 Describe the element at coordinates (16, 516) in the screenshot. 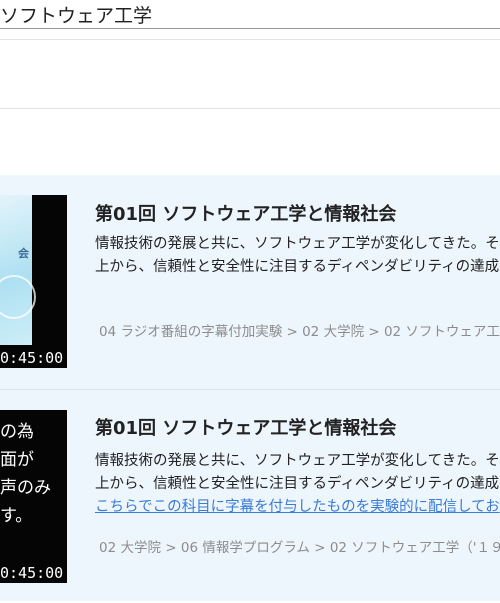

I see `thumbnail-caption: す。` at that location.